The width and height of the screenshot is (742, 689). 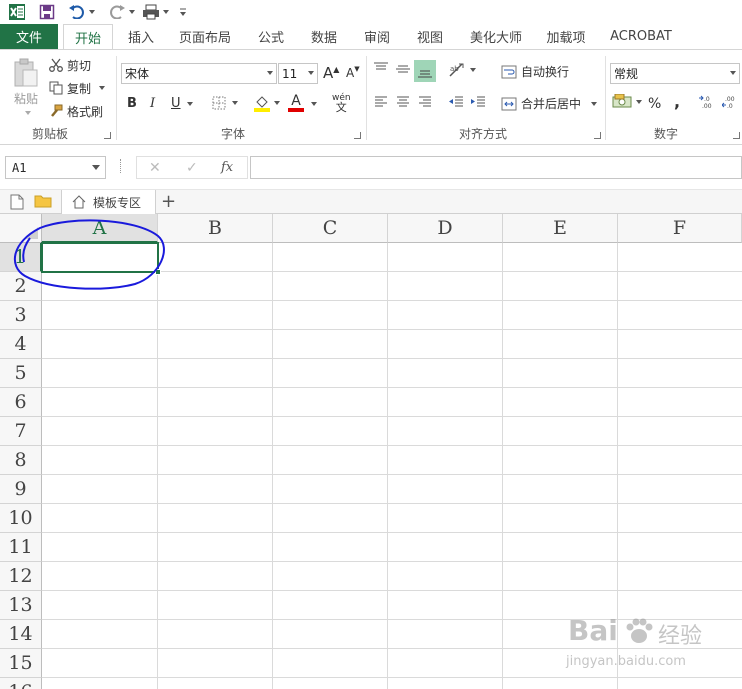 What do you see at coordinates (330, 228) in the screenshot?
I see `column-header-c: C` at bounding box center [330, 228].